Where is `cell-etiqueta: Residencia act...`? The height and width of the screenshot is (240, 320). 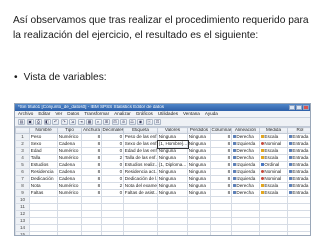 cell-etiqueta: Residencia act... is located at coordinates (140, 172).